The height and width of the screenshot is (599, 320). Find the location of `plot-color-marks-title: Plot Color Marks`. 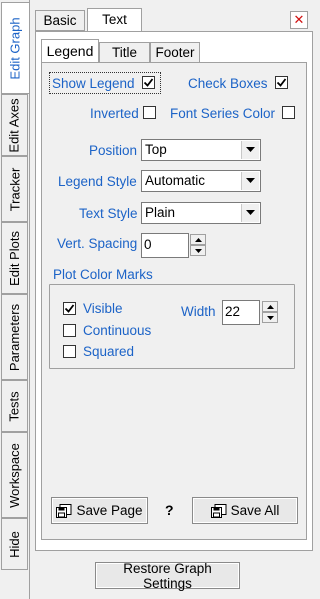

plot-color-marks-title: Plot Color Marks is located at coordinates (103, 274).